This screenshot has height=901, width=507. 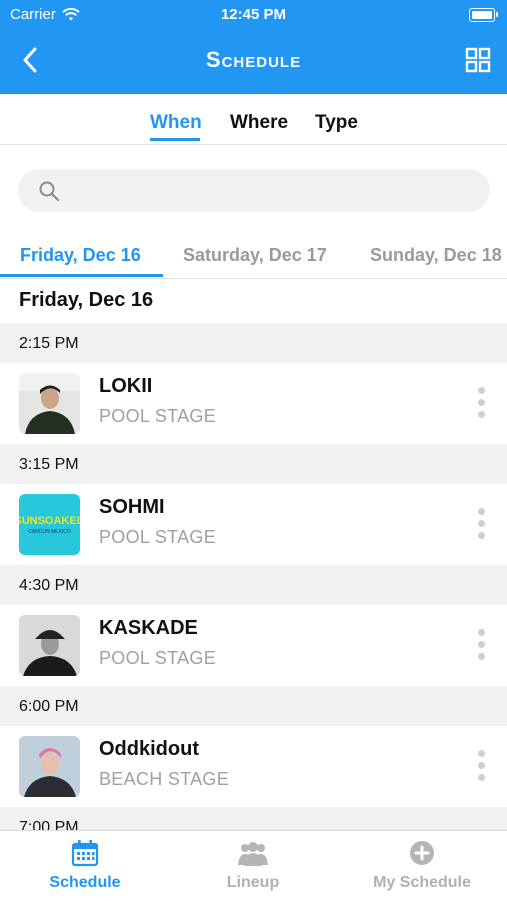 I want to click on artist-name: KASKADE, so click(x=148, y=628).